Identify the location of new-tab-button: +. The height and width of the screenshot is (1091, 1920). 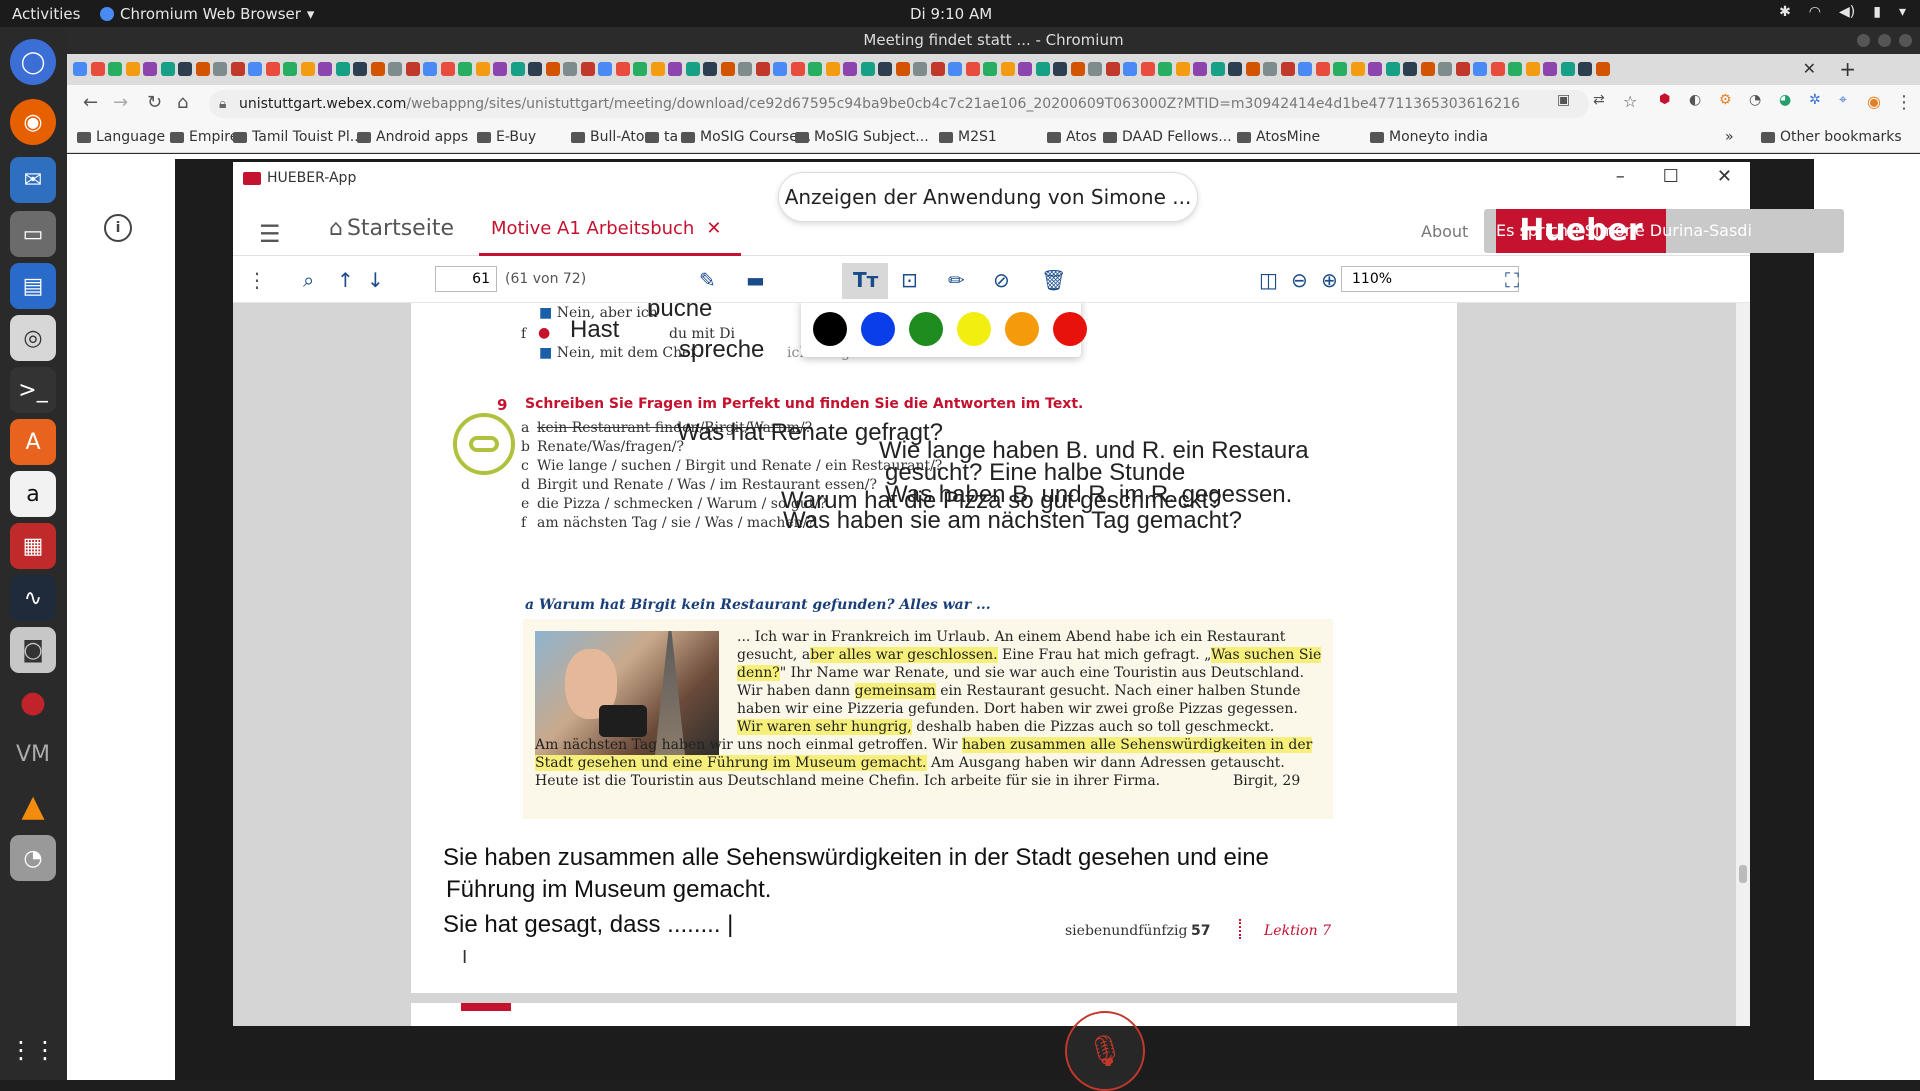
(1847, 69).